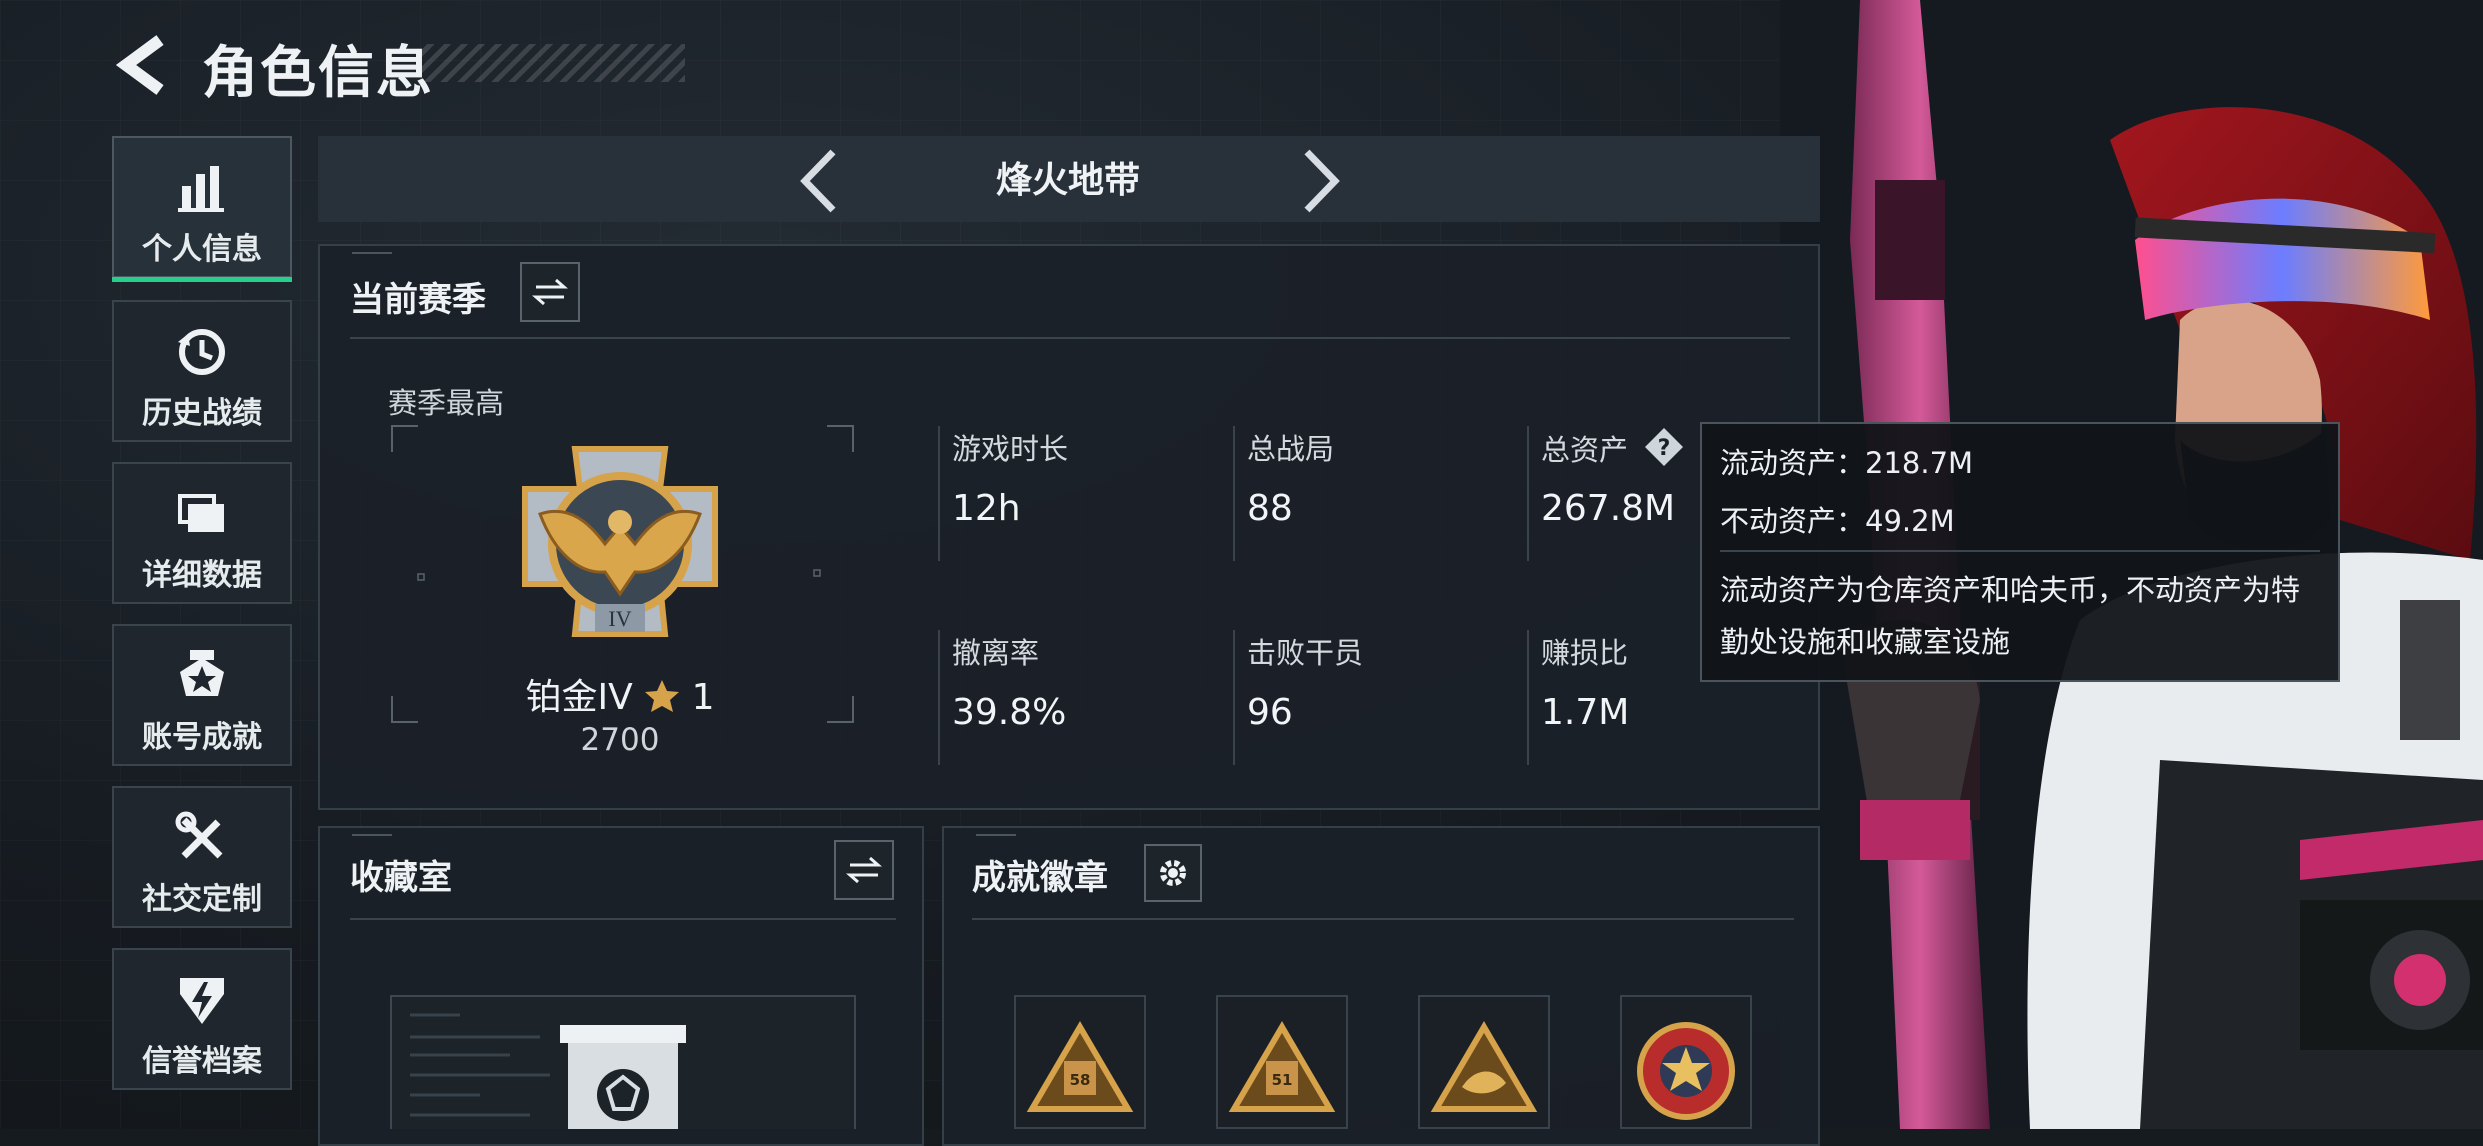 The width and height of the screenshot is (2483, 1146). I want to click on liquid-assets-line: 流动资产：218.7M, so click(1847, 463).